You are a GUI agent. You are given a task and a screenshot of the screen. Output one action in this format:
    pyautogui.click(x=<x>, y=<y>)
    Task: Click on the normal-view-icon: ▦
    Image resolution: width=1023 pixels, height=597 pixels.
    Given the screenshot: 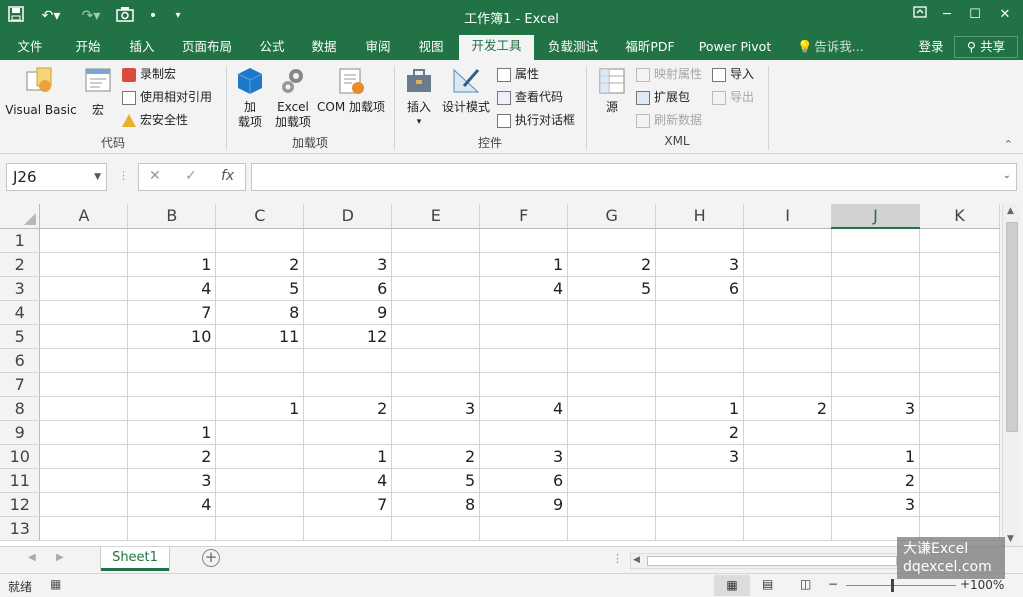 What is the action you would take?
    pyautogui.click(x=732, y=585)
    